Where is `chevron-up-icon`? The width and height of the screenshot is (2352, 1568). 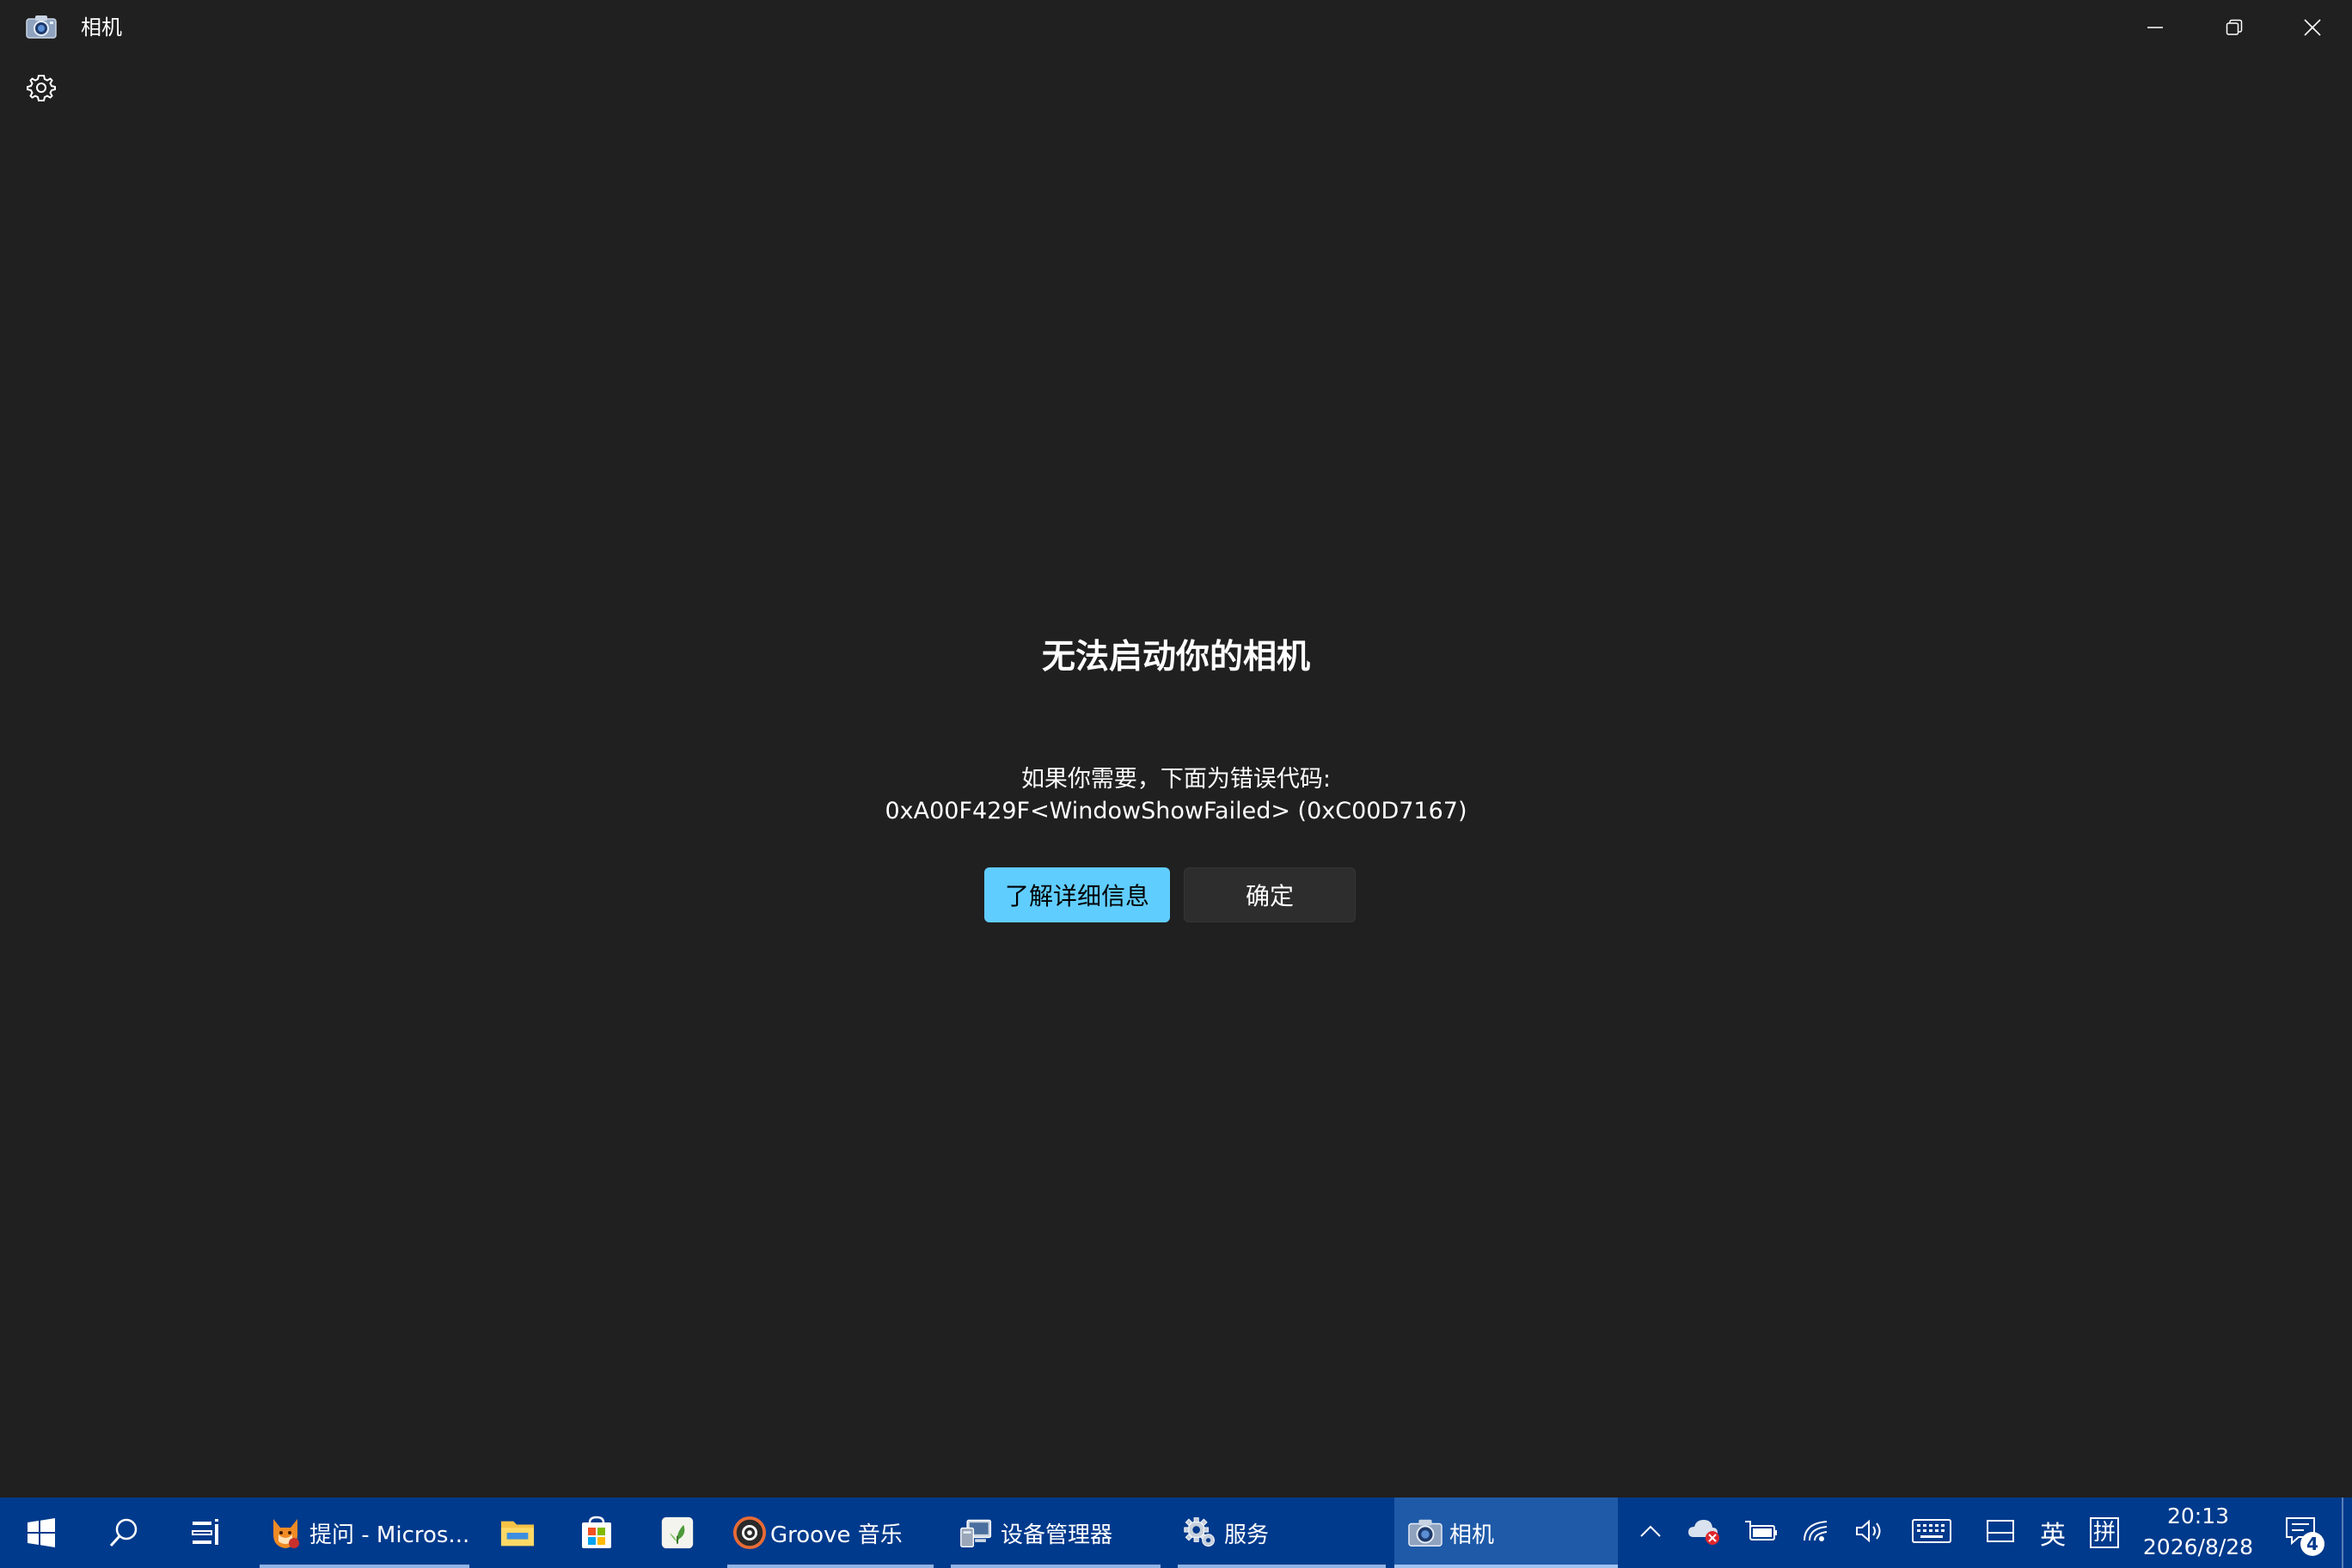 chevron-up-icon is located at coordinates (1650, 1532).